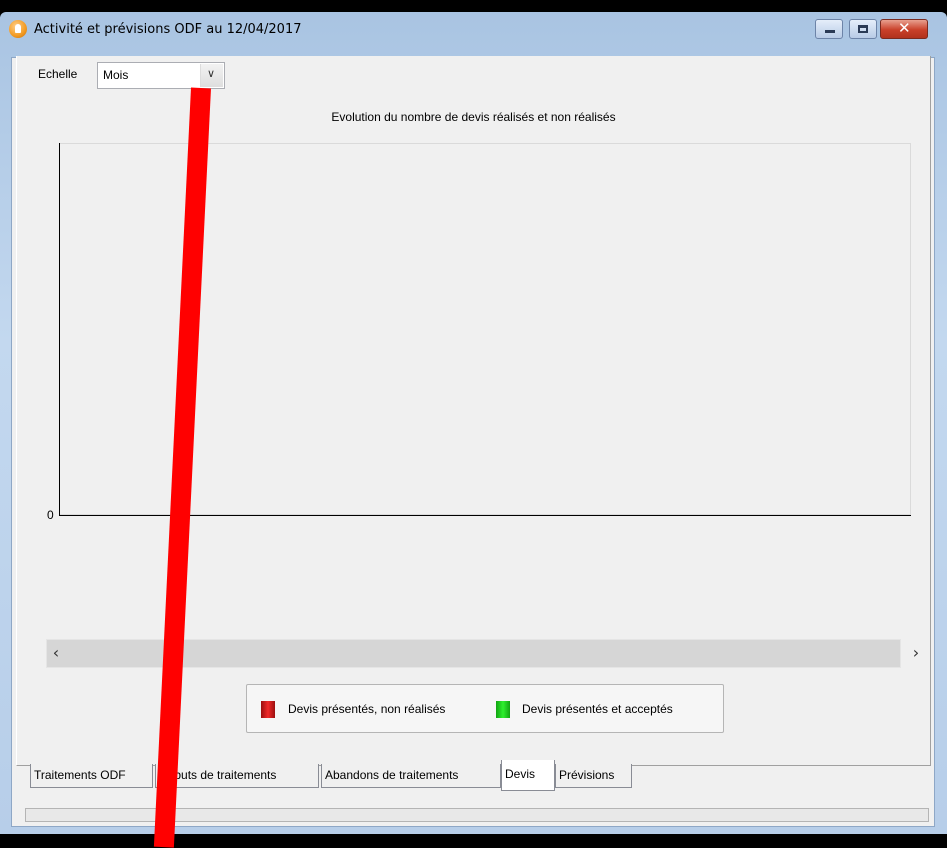  I want to click on echelle-select-value: Mois, so click(116, 75).